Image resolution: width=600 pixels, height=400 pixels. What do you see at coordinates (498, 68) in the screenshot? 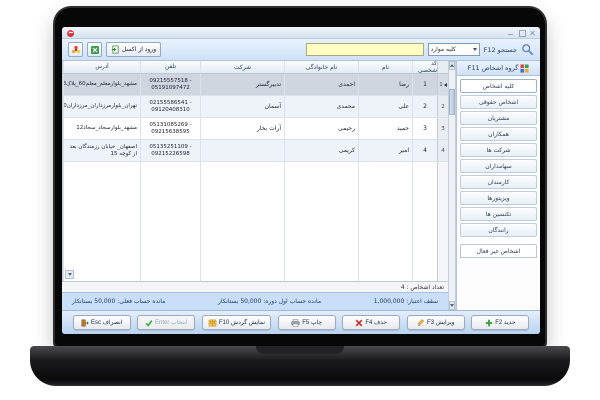
I see `sidebar-header: گروه اشخاص F11` at bounding box center [498, 68].